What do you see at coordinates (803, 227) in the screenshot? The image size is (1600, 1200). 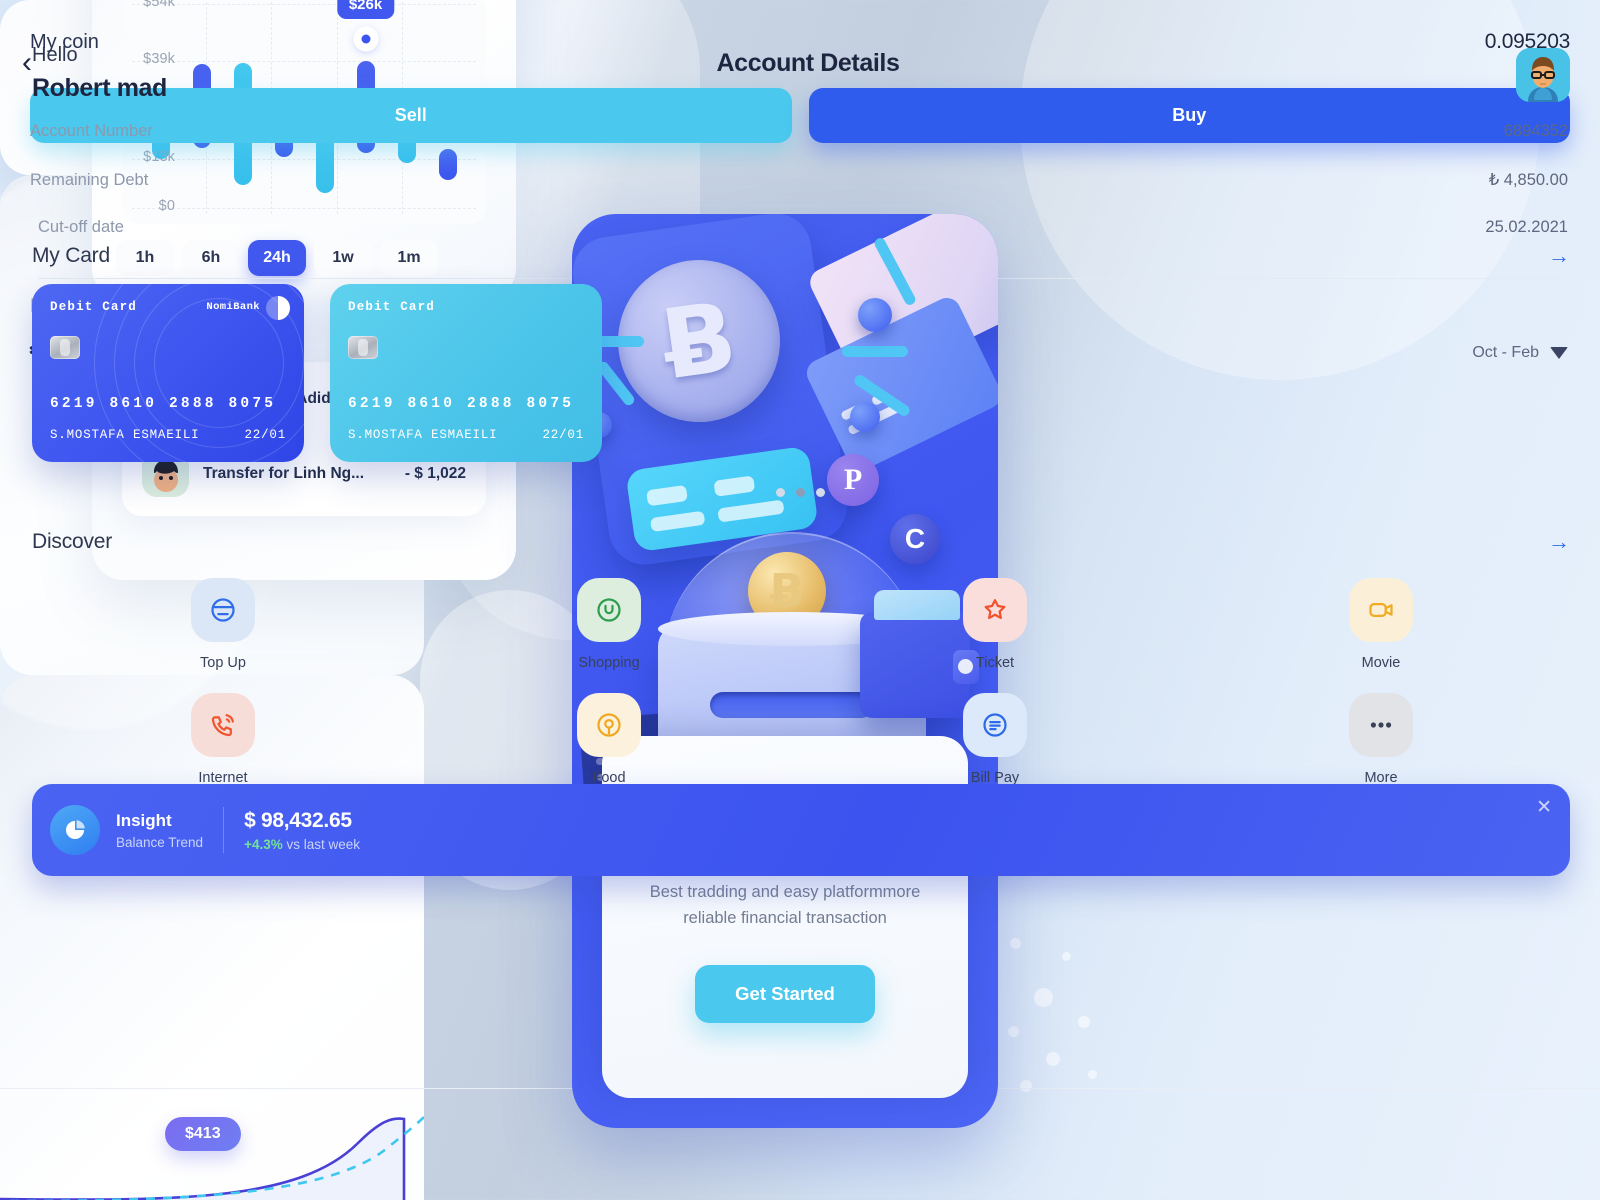 I see `account-row: Cut-off date 25.02.2021` at bounding box center [803, 227].